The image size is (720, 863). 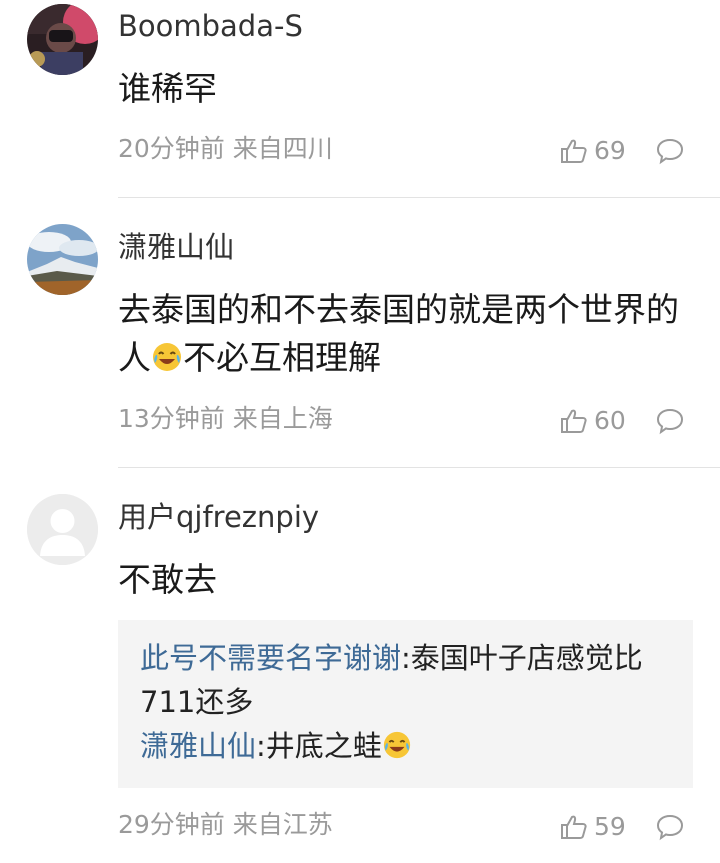 I want to click on reply-author: 此号不需要名字谢谢, so click(x=270, y=658).